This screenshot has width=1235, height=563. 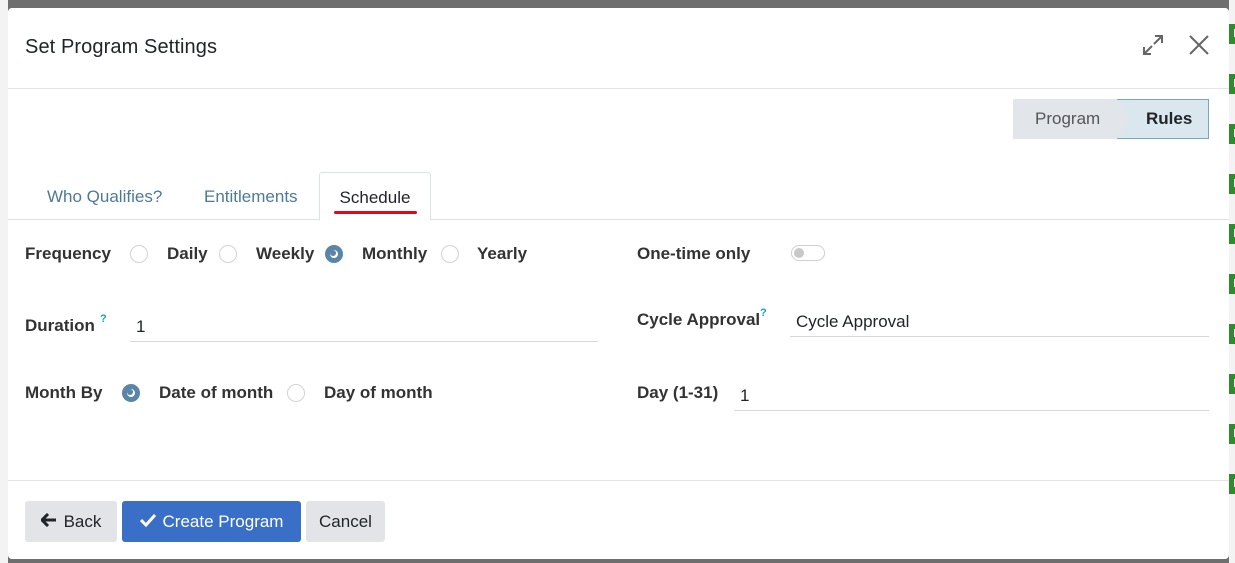 I want to click on cycle-approval-help-icon: ?, so click(x=763, y=313).